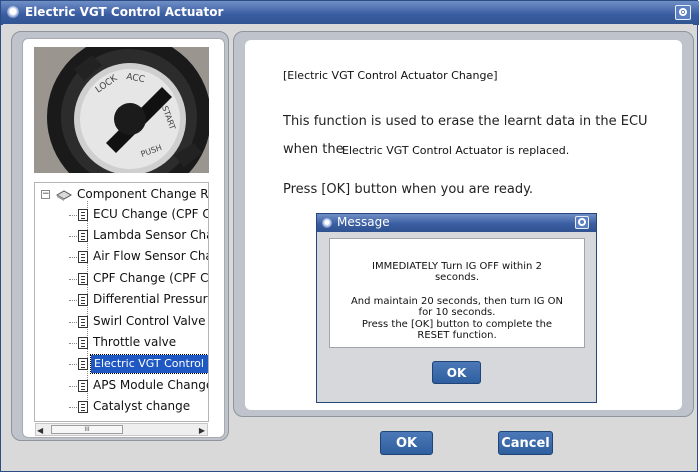  Describe the element at coordinates (151, 214) in the screenshot. I see `tree-item-label: ECU Change (CPF C` at that location.